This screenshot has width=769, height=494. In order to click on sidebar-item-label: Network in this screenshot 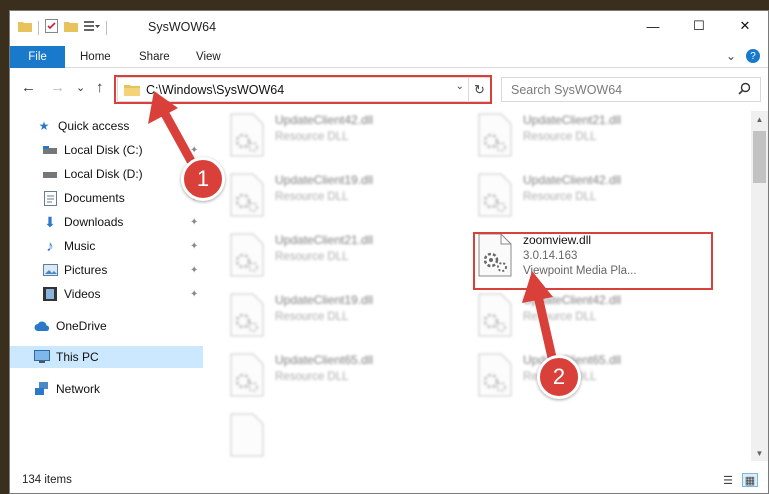, I will do `click(78, 389)`.